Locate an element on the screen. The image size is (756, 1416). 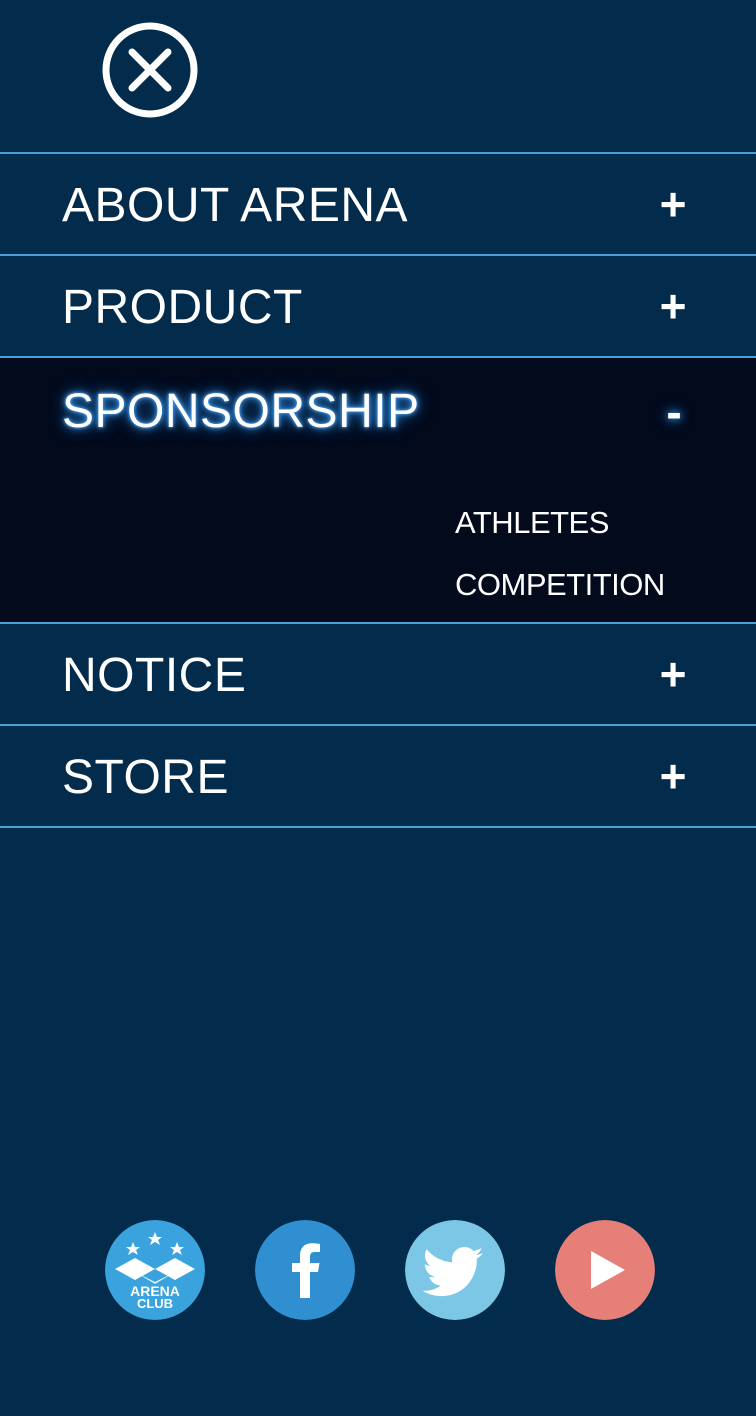
arena-club-logo-text: CLUB is located at coordinates (155, 1303).